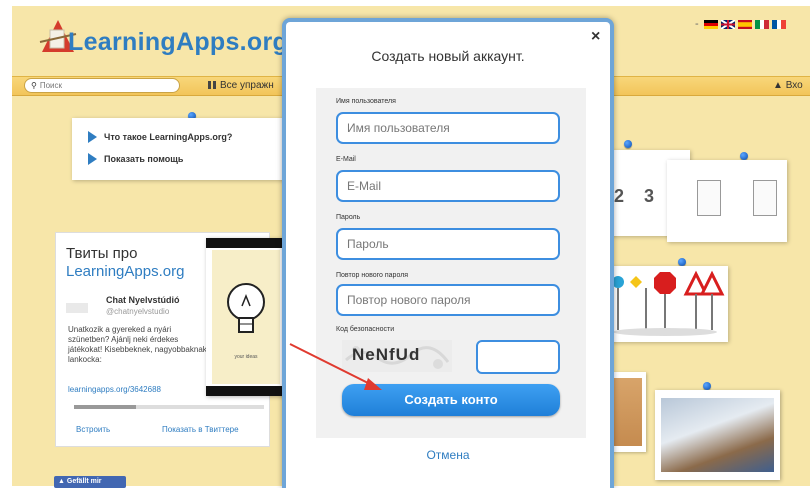 The image size is (810, 488). Describe the element at coordinates (727, 24) in the screenshot. I see `flag-uk-icon` at that location.